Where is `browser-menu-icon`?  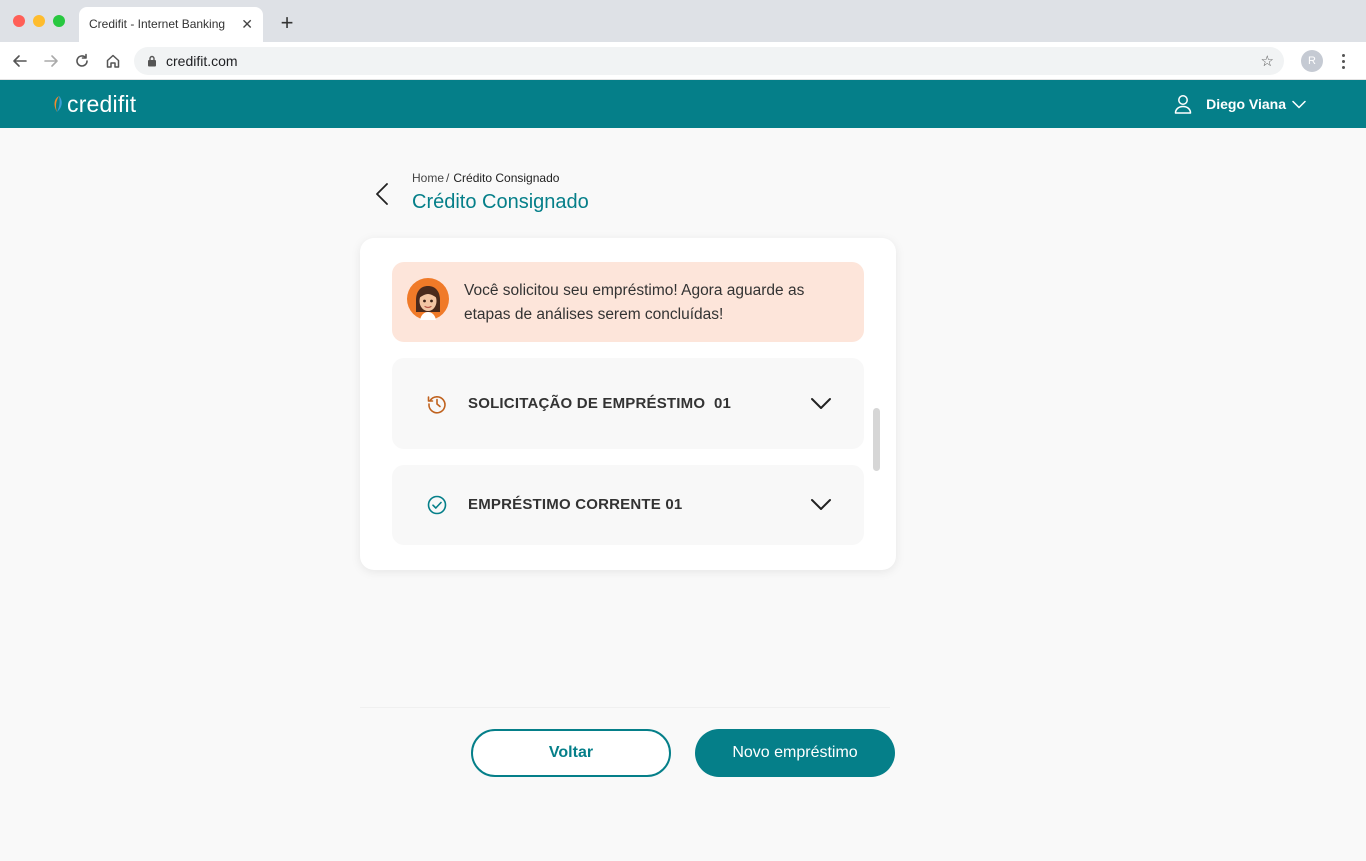
browser-menu-icon is located at coordinates (1343, 61).